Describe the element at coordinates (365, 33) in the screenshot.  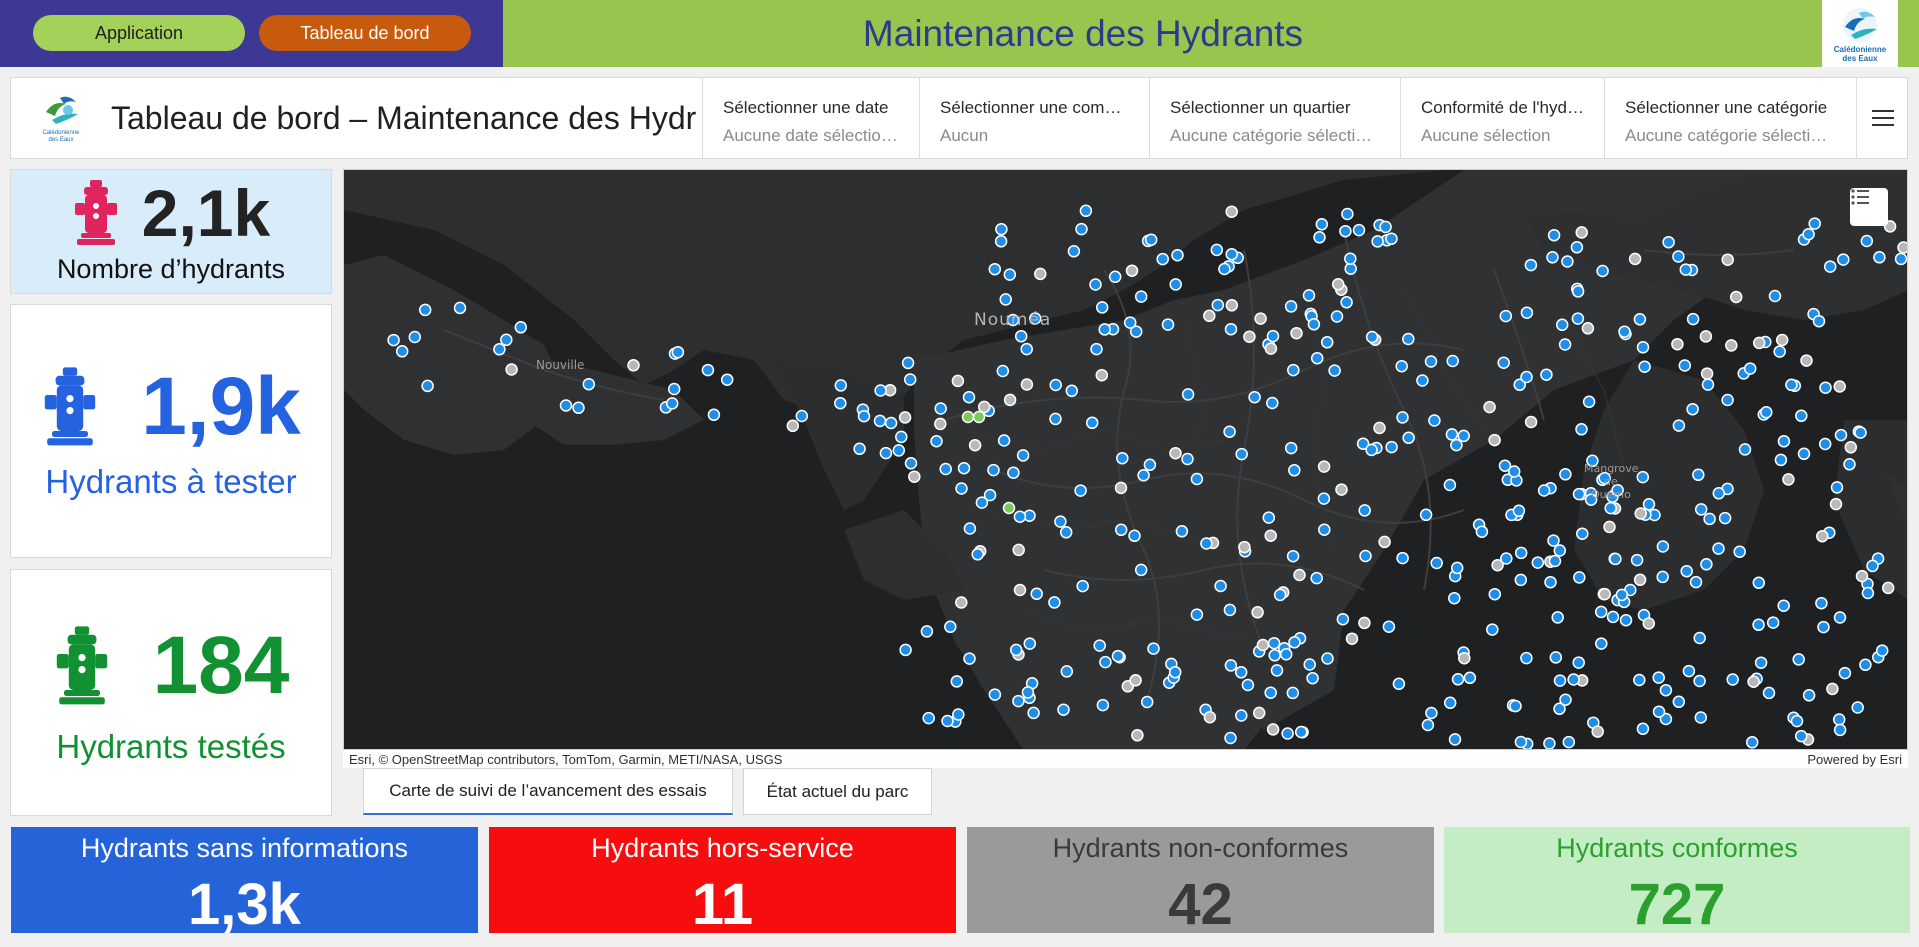
I see `dashboard-button: Tableau de bord` at that location.